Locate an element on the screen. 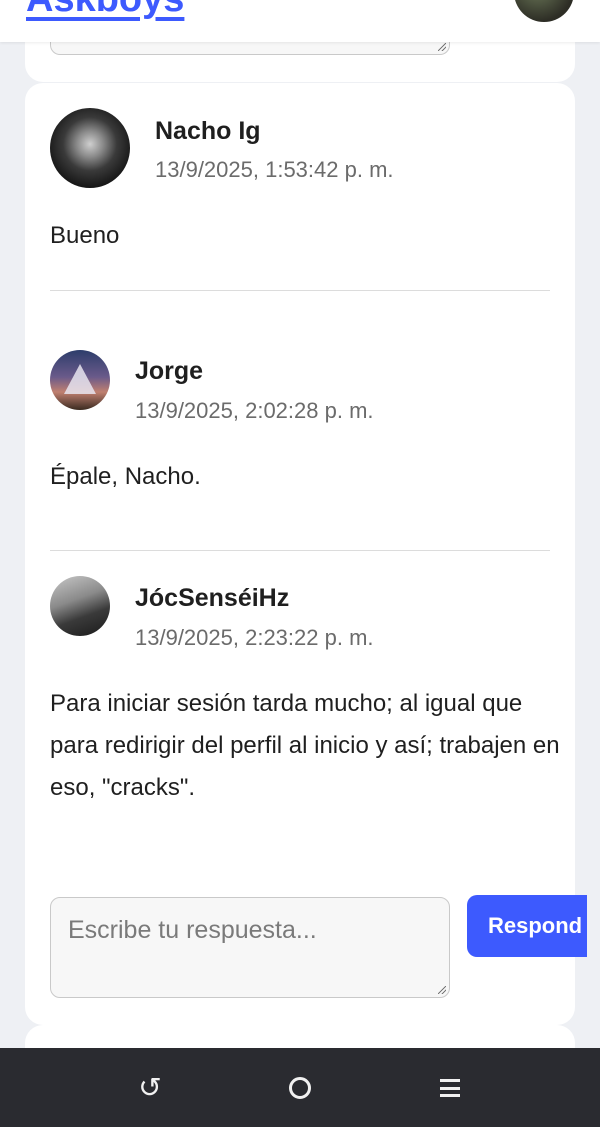  back-icon: ↺ is located at coordinates (150, 1088).